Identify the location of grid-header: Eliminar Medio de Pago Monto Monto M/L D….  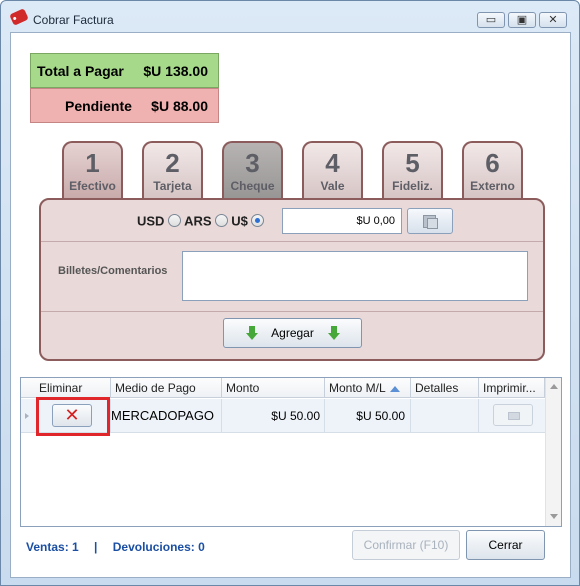
(283, 388).